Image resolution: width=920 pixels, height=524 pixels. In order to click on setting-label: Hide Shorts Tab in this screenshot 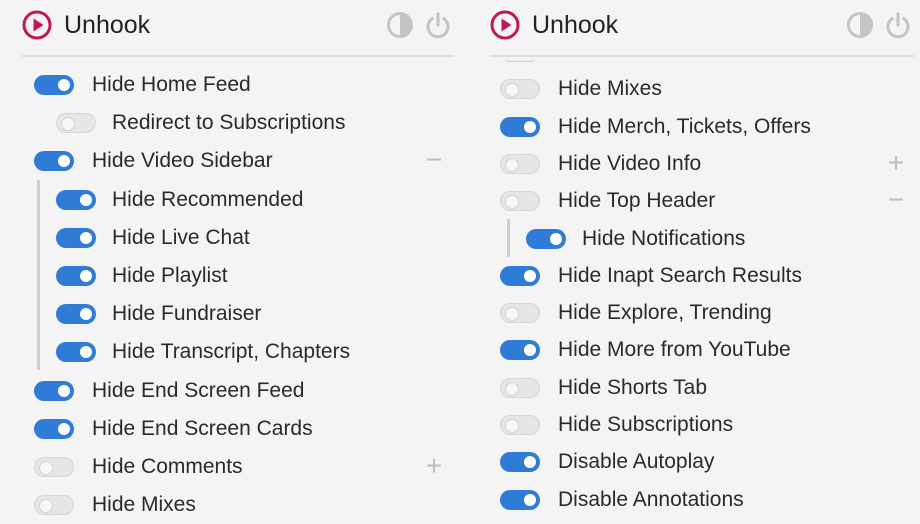, I will do `click(633, 387)`.